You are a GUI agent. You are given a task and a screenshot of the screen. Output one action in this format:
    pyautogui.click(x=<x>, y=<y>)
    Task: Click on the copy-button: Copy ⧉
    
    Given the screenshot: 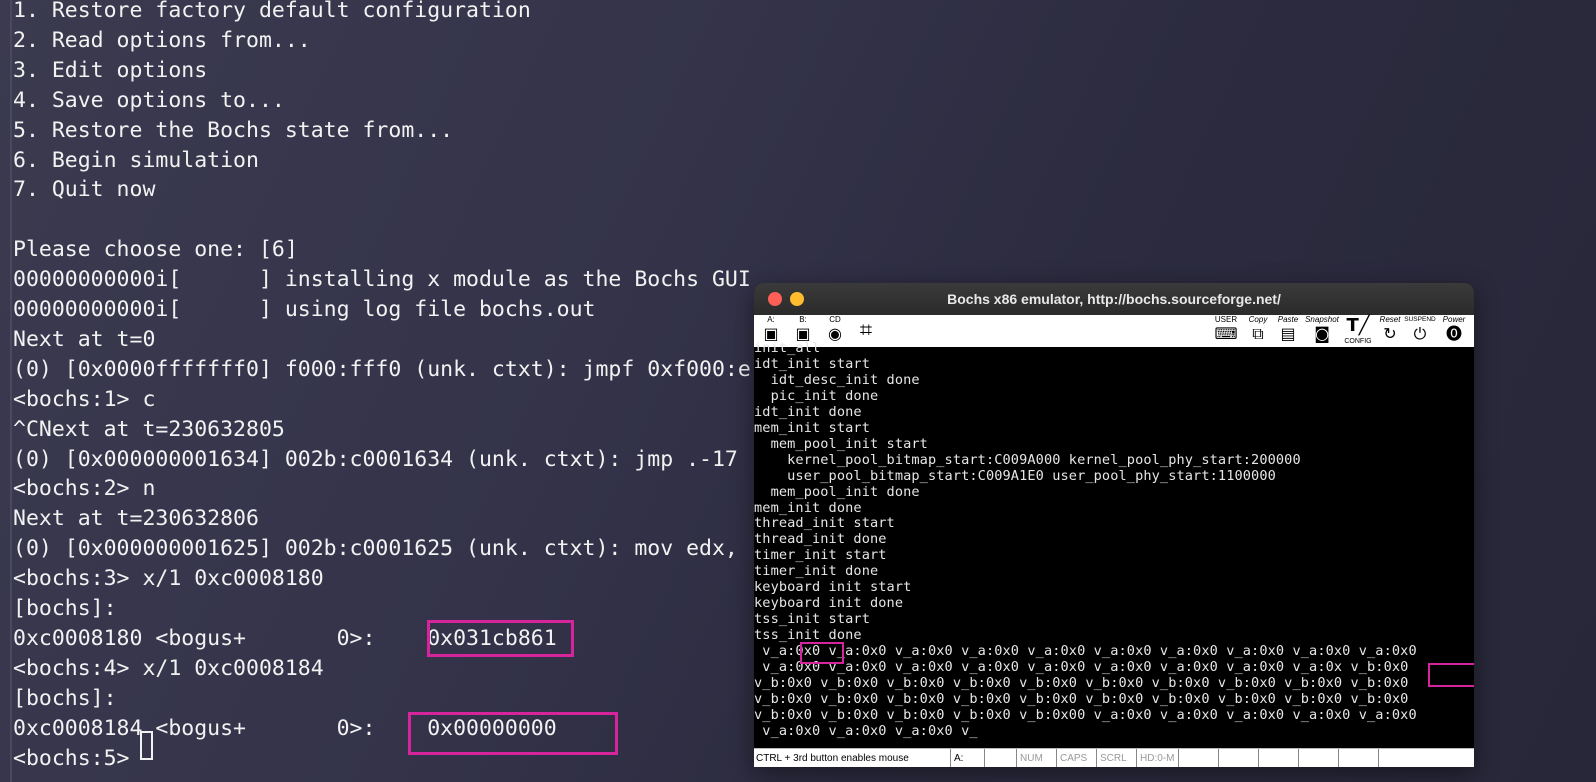 What is the action you would take?
    pyautogui.click(x=1258, y=331)
    